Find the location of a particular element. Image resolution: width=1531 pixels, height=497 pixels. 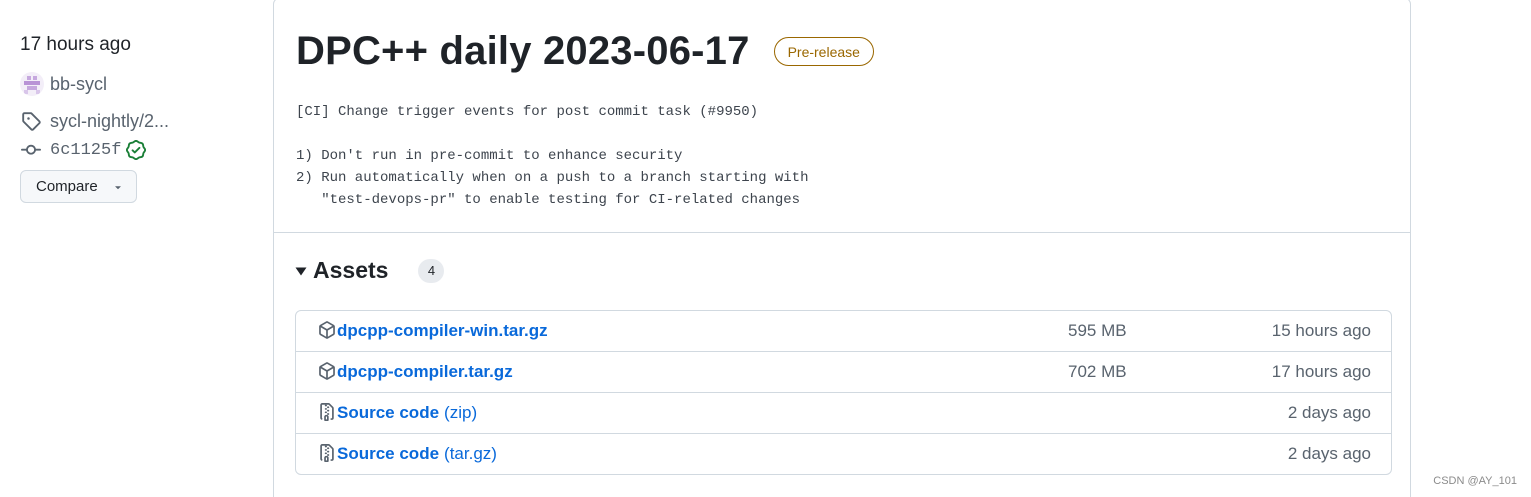

release-title: DPC++ daily 2023-06-17 is located at coordinates (523, 51).